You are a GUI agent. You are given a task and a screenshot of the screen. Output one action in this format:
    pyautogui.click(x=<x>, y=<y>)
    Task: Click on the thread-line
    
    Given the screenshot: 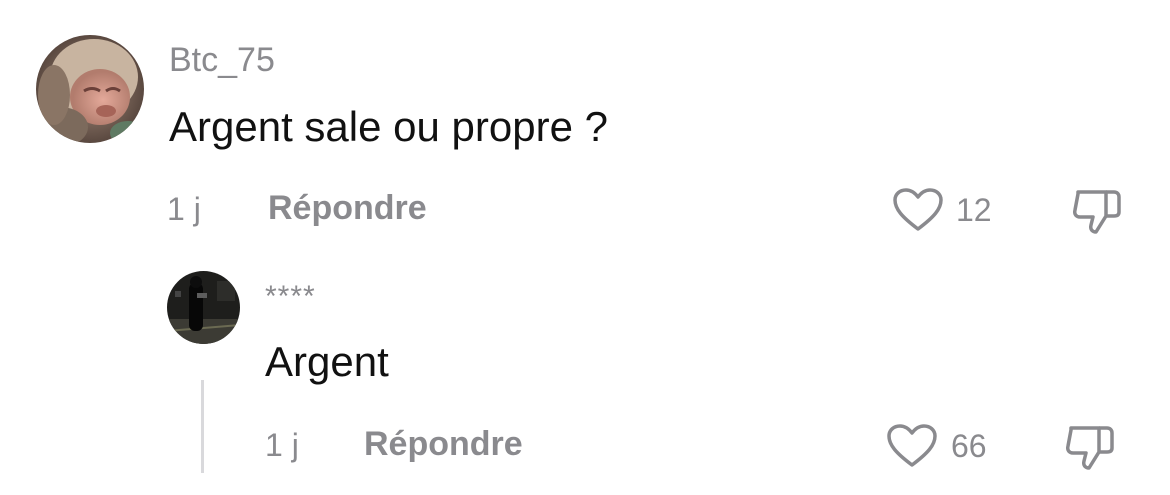 What is the action you would take?
    pyautogui.click(x=202, y=426)
    